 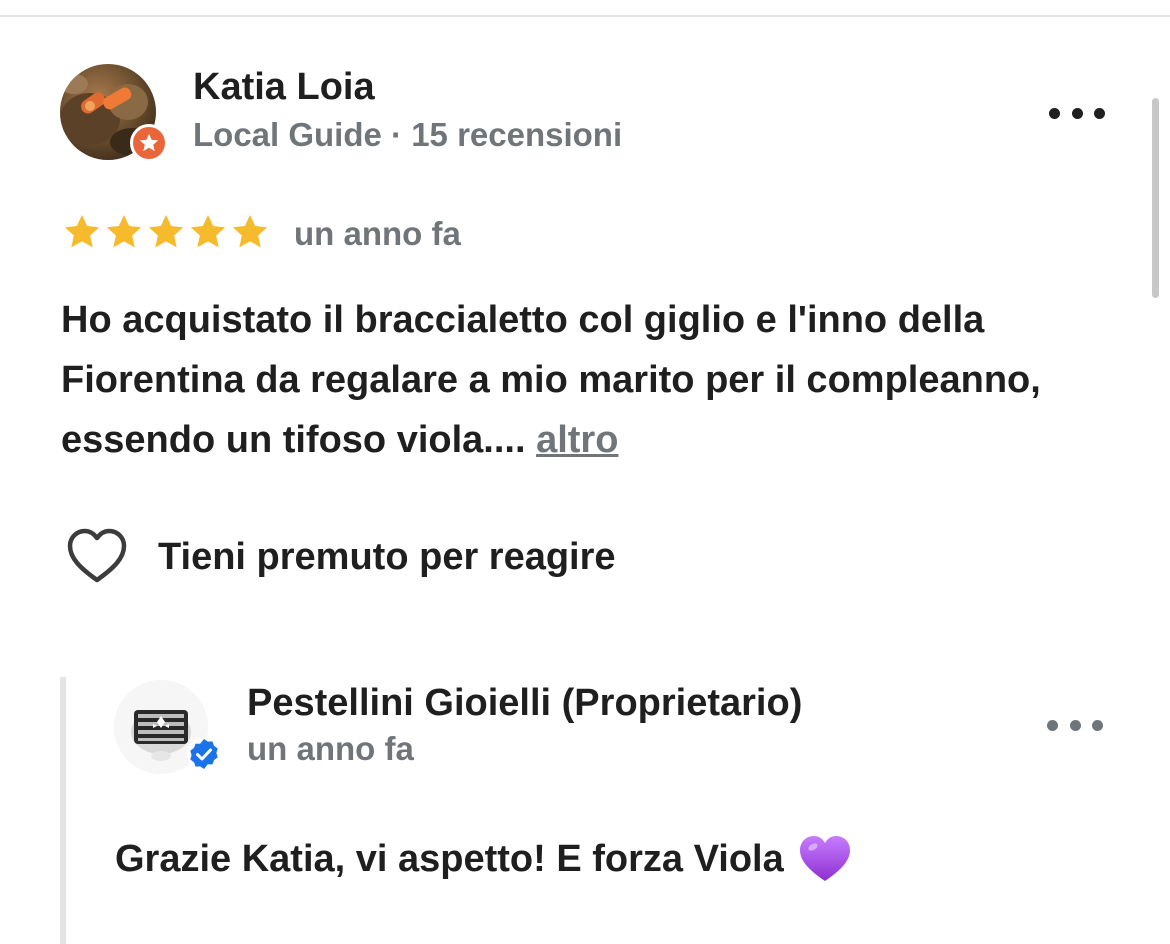 I want to click on reply-text-row: Grazie Katia, vi aspetto! E forza Viola, so click(x=483, y=859).